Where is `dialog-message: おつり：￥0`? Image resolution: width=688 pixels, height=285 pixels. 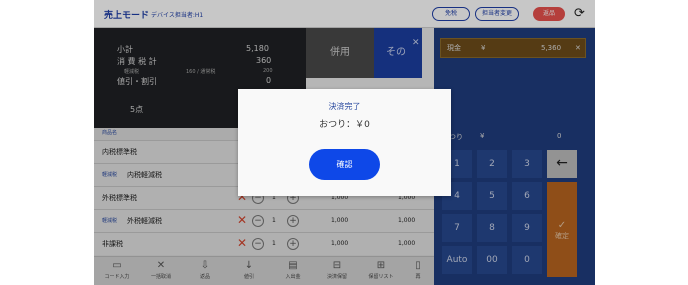 dialog-message: おつり：￥0 is located at coordinates (344, 125).